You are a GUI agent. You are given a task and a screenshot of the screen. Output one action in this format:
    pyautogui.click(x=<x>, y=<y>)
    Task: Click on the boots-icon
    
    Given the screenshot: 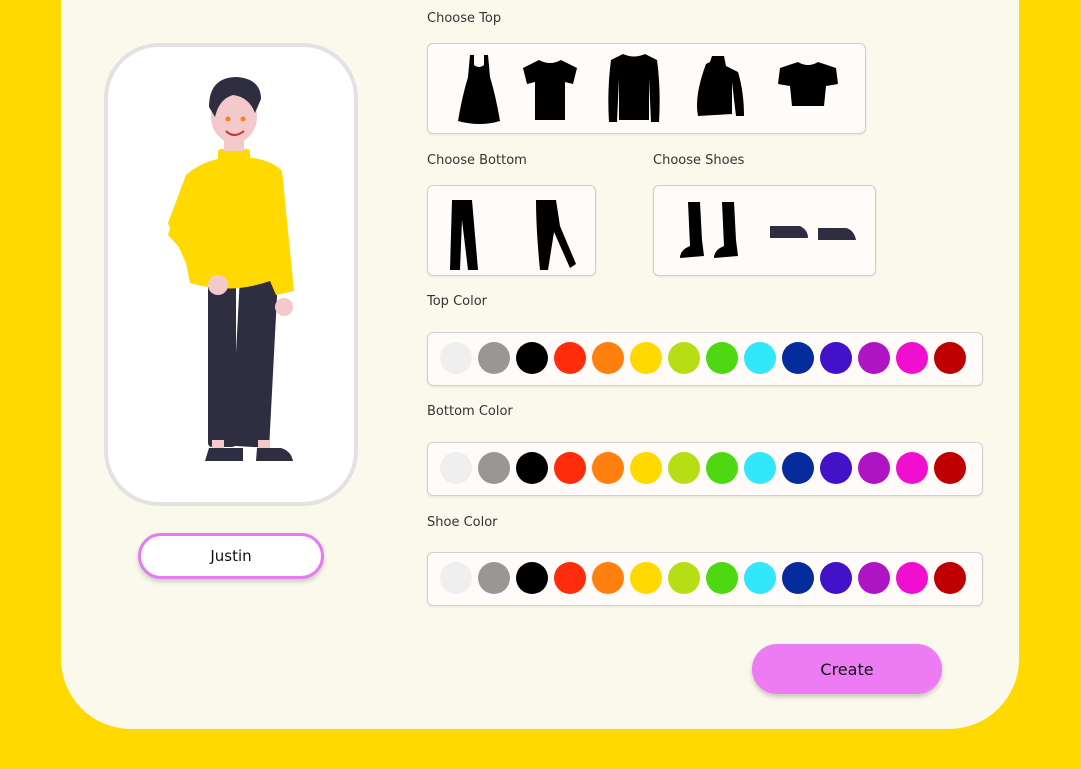 What is the action you would take?
    pyautogui.click(x=713, y=231)
    